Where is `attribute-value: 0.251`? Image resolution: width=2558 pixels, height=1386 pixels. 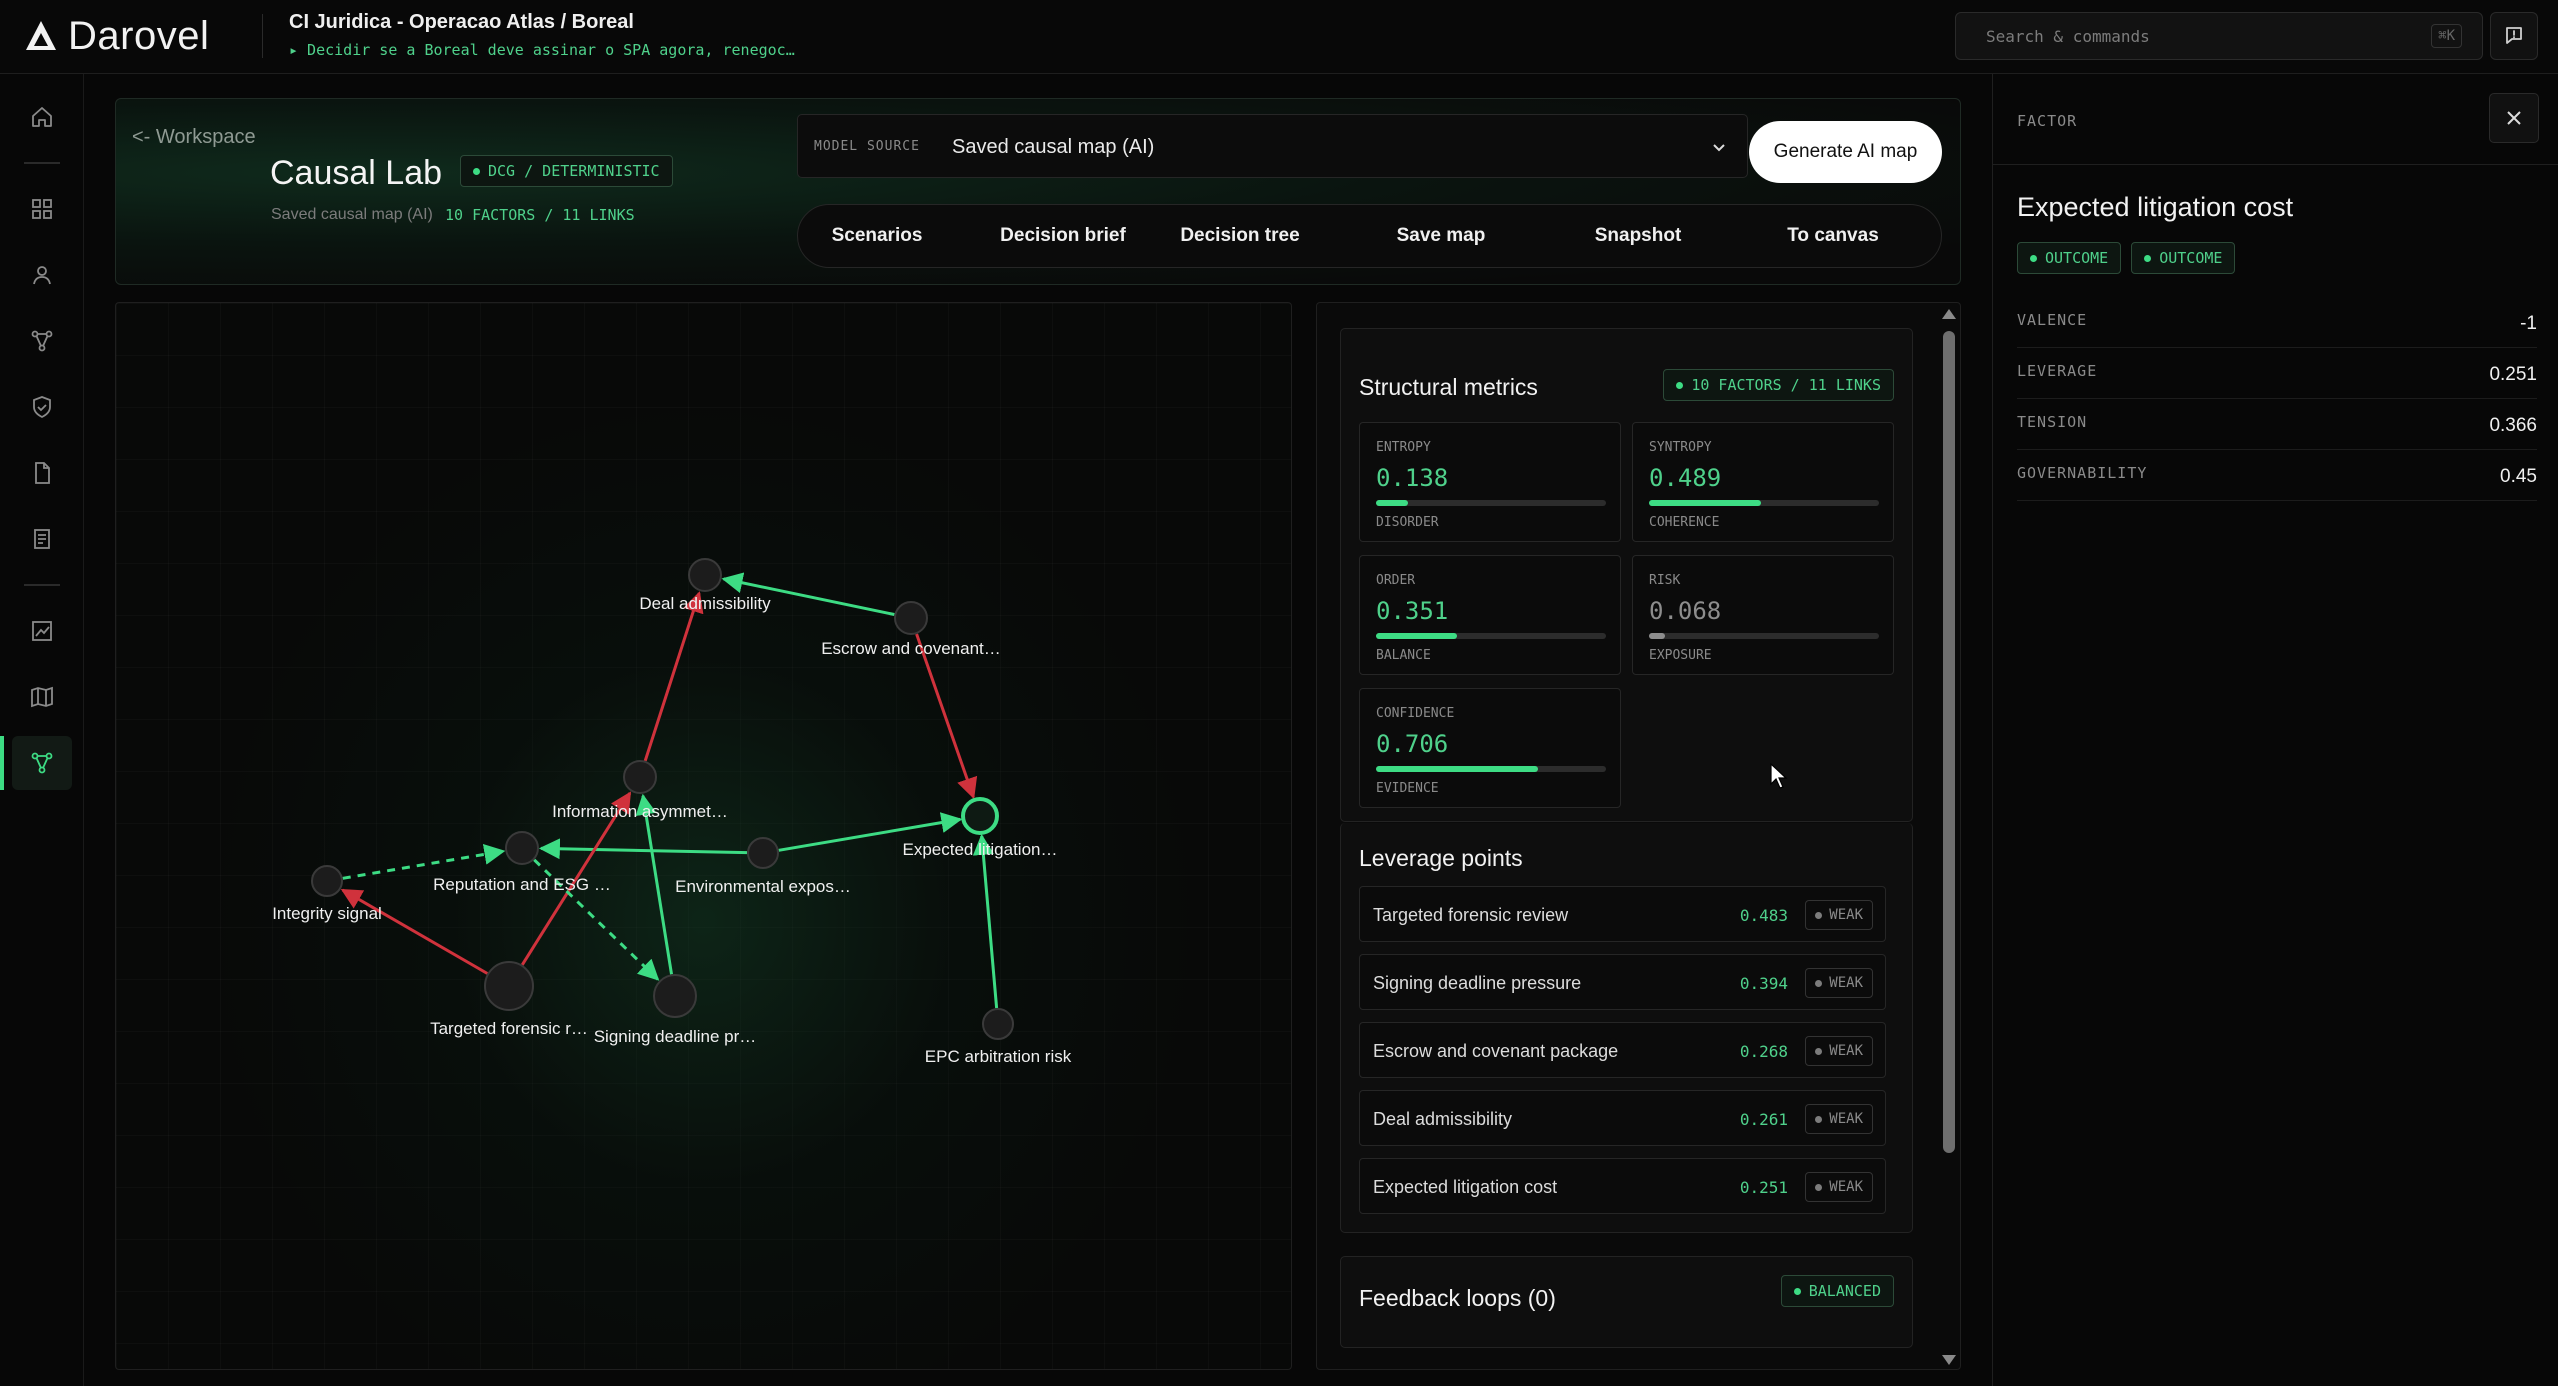 attribute-value: 0.251 is located at coordinates (2513, 374).